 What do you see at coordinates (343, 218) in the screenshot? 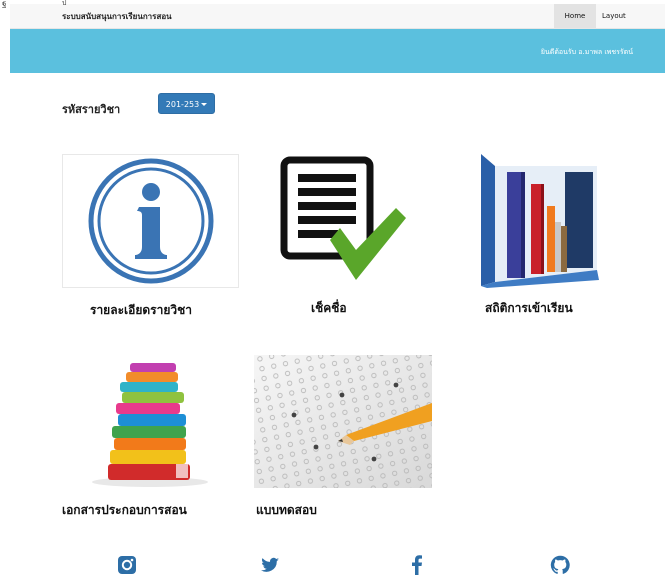
I see `checklist-icon` at bounding box center [343, 218].